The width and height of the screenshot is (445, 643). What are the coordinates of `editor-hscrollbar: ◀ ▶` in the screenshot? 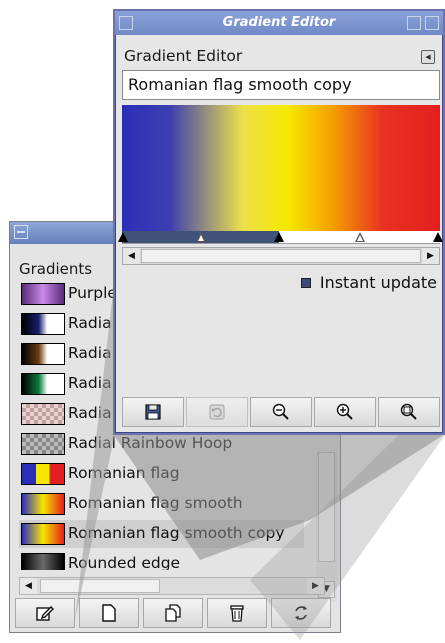 It's located at (281, 256).